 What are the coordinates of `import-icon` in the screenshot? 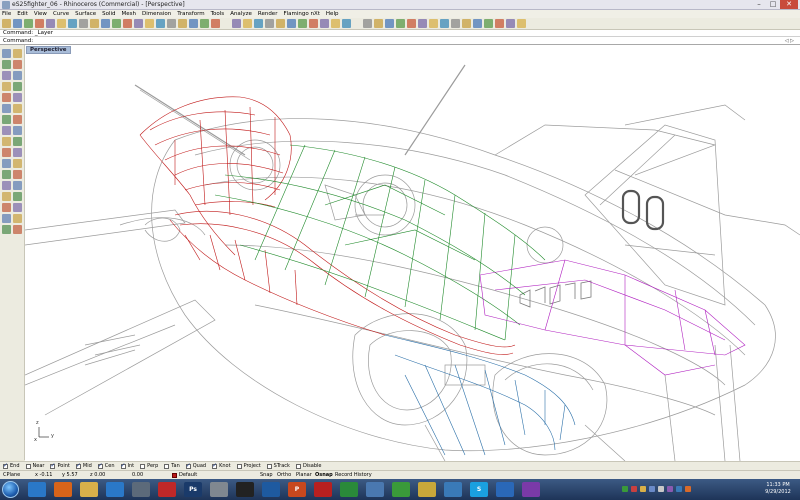 It's located at (50, 23).